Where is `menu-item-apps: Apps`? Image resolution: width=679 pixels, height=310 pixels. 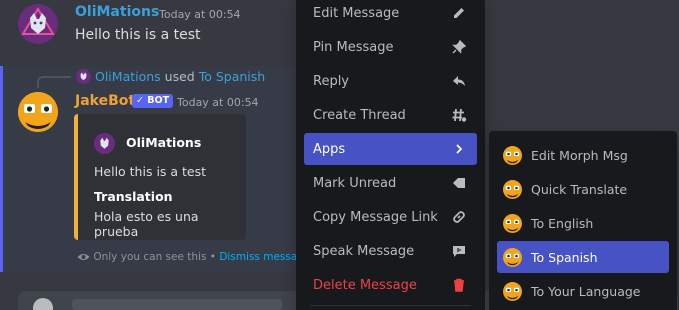 menu-item-apps: Apps is located at coordinates (390, 149).